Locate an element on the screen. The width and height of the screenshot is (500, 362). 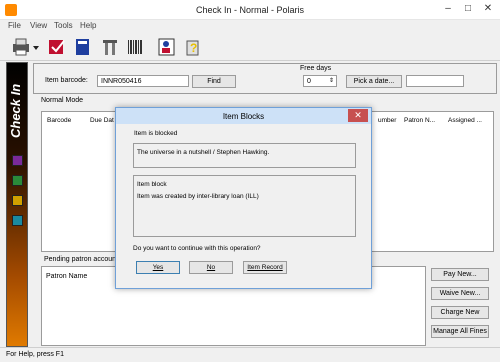
manage-all-fines-button: Manage All Fines is located at coordinates (460, 331).